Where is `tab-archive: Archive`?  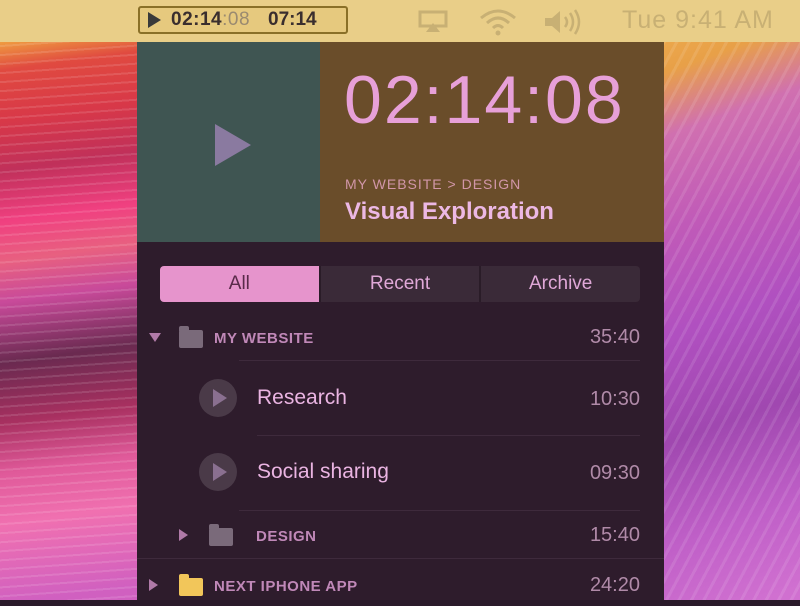 tab-archive: Archive is located at coordinates (559, 284).